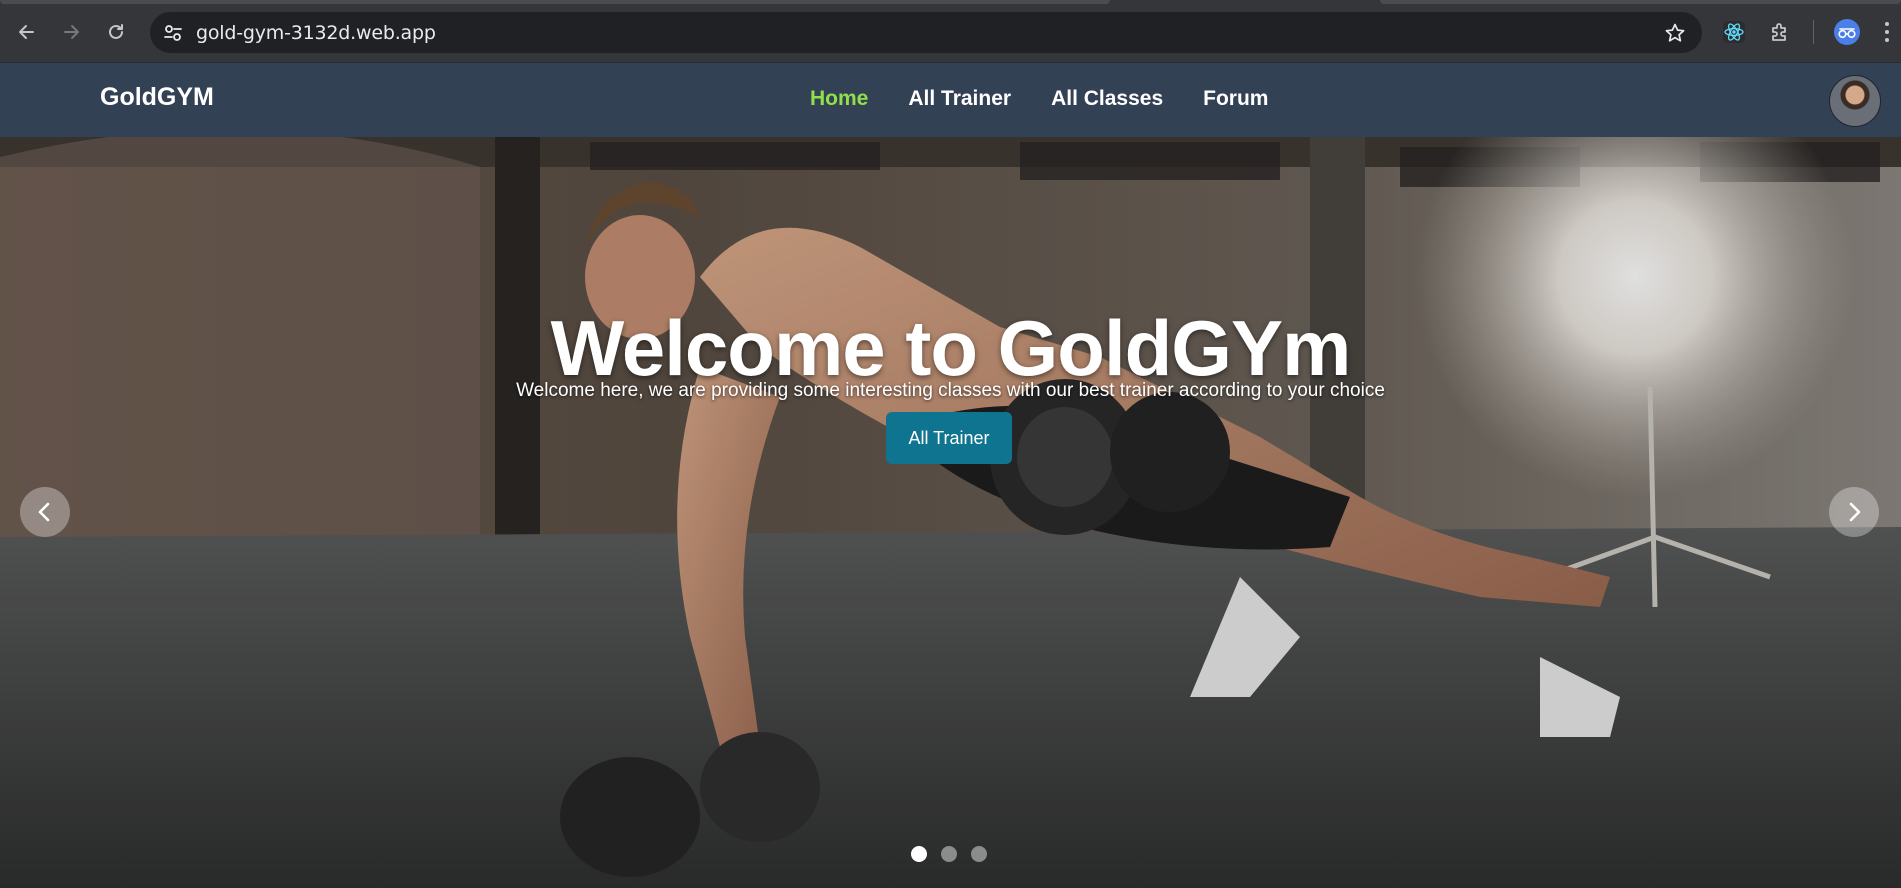  I want to click on chevron-right-icon, so click(1855, 512).